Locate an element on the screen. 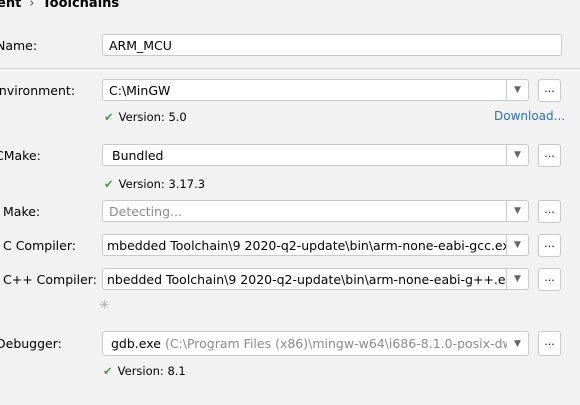 This screenshot has height=405, width=580. cmake-version: ✔ Version: 3.17.3 is located at coordinates (154, 184).